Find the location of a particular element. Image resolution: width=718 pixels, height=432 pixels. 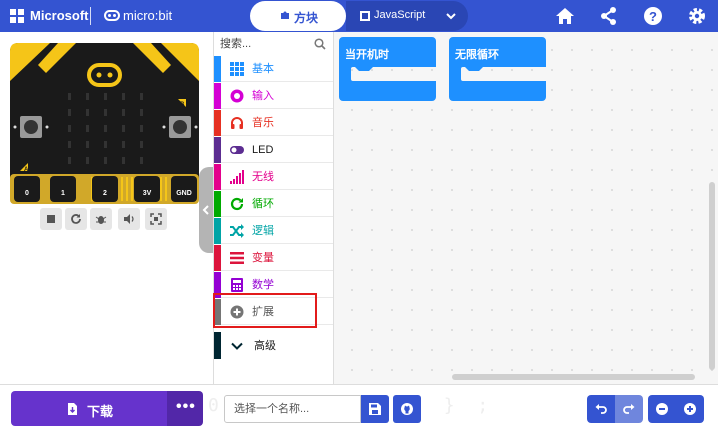

category-led: LED is located at coordinates (273, 150).